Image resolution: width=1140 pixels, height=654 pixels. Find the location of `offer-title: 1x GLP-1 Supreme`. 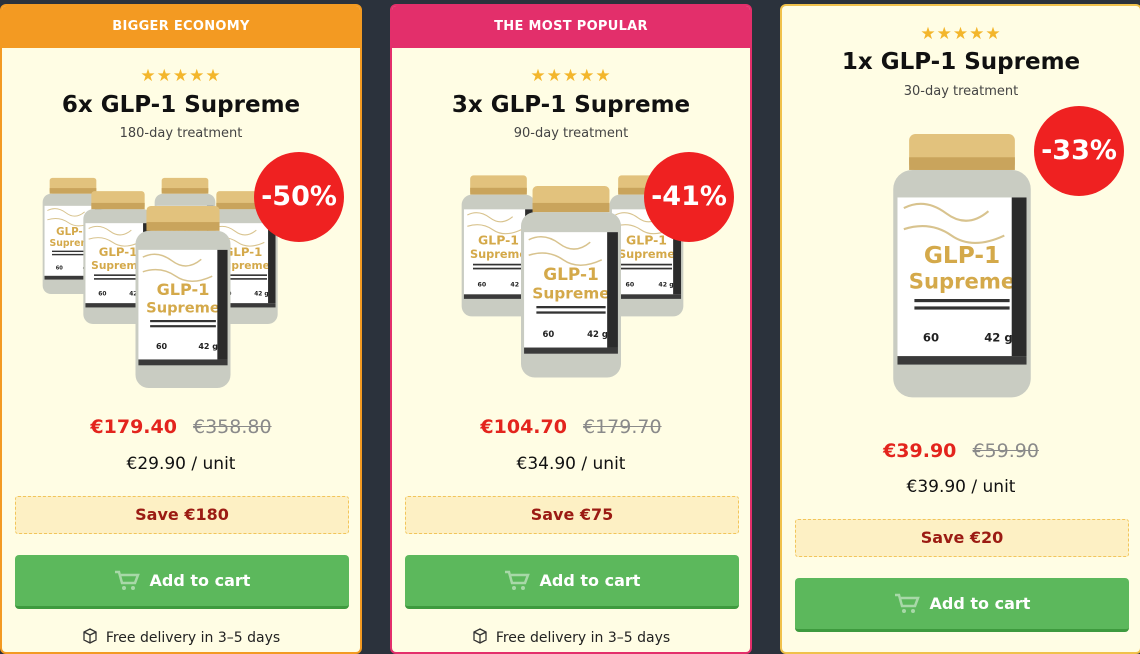

offer-title: 1x GLP-1 Supreme is located at coordinates (961, 62).